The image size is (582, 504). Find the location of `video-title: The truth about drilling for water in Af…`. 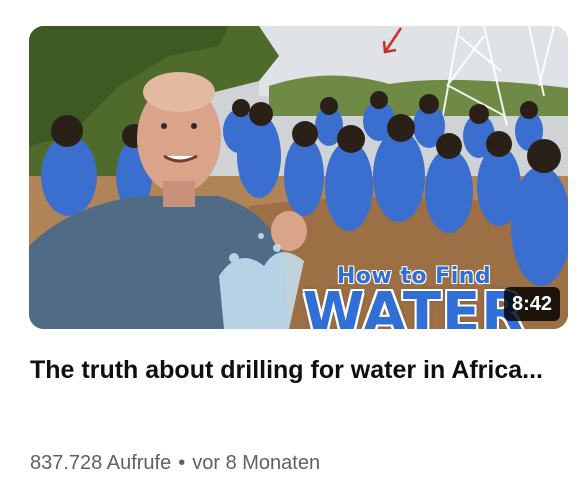

video-title: The truth about drilling for water in Af… is located at coordinates (290, 370).